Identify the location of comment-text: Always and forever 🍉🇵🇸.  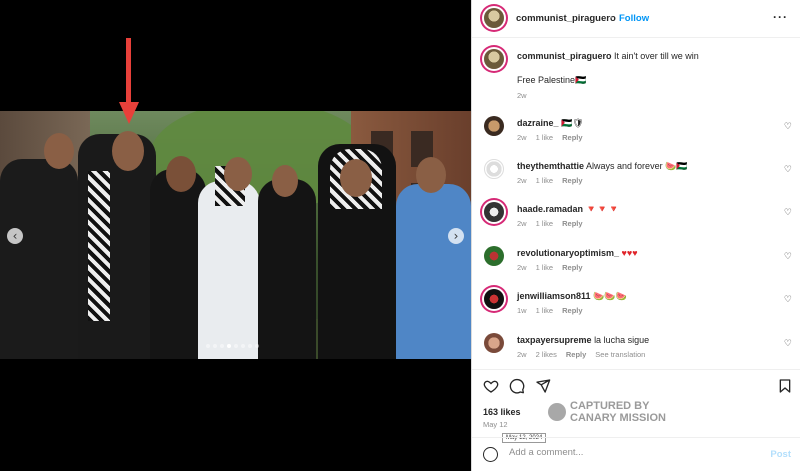
(637, 166).